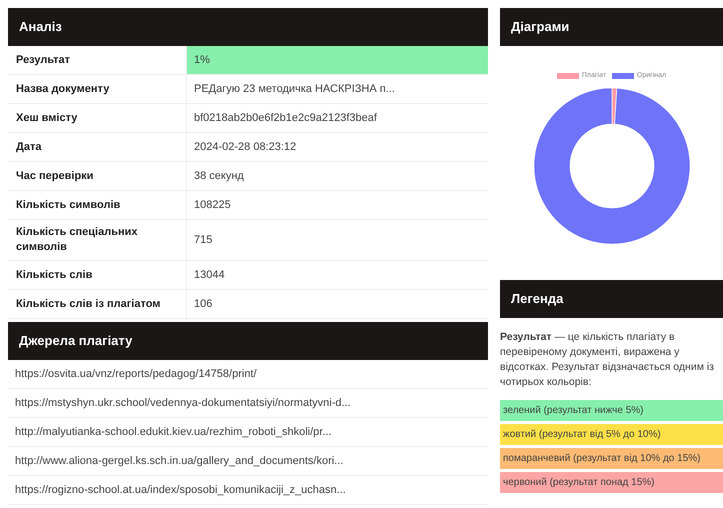 This screenshot has height=508, width=723. Describe the element at coordinates (607, 360) in the screenshot. I see `legend-description: Результат — це кількість плагіату в перевіреному документі, виражена у відсотках. Результат відзначається одним із чотирьох кольорів:` at that location.